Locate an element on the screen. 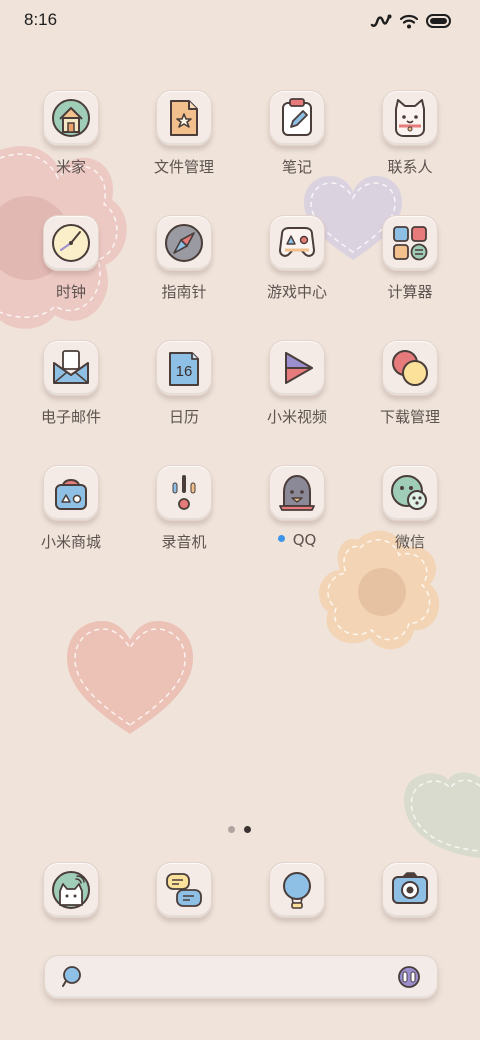 The width and height of the screenshot is (480, 1040). search-icon is located at coordinates (73, 977).